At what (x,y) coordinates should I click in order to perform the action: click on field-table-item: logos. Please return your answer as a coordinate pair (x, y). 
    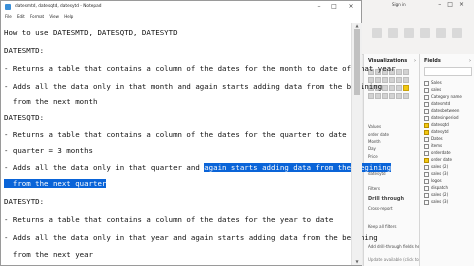
    Looking at the image, I should click on (433, 181).